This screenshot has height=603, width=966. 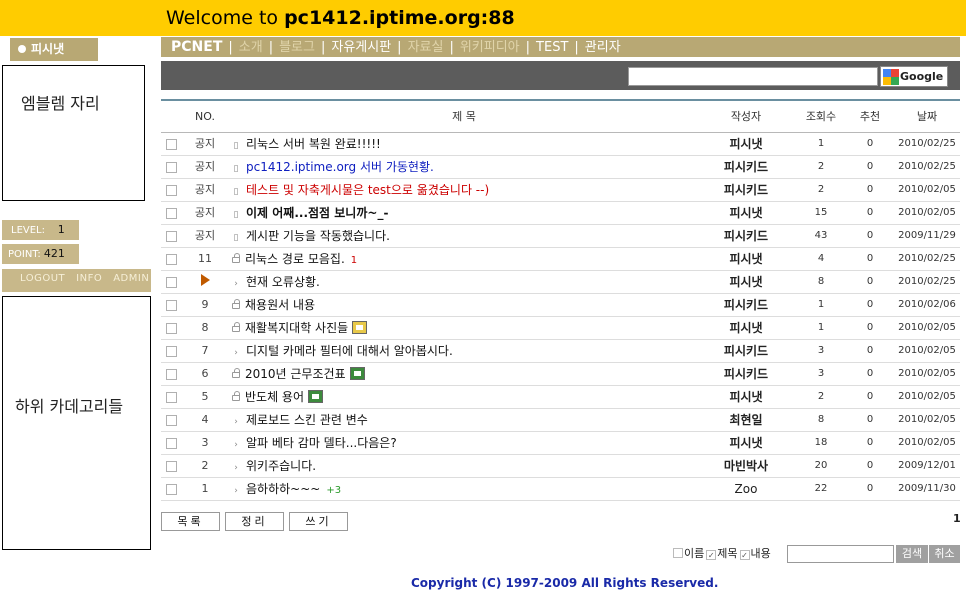 I want to click on column-recommend: 추천, so click(x=870, y=117).